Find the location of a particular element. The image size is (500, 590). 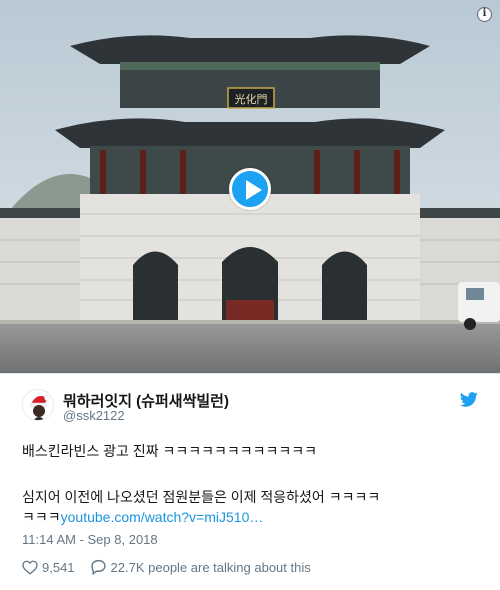

play-icon is located at coordinates (254, 190).